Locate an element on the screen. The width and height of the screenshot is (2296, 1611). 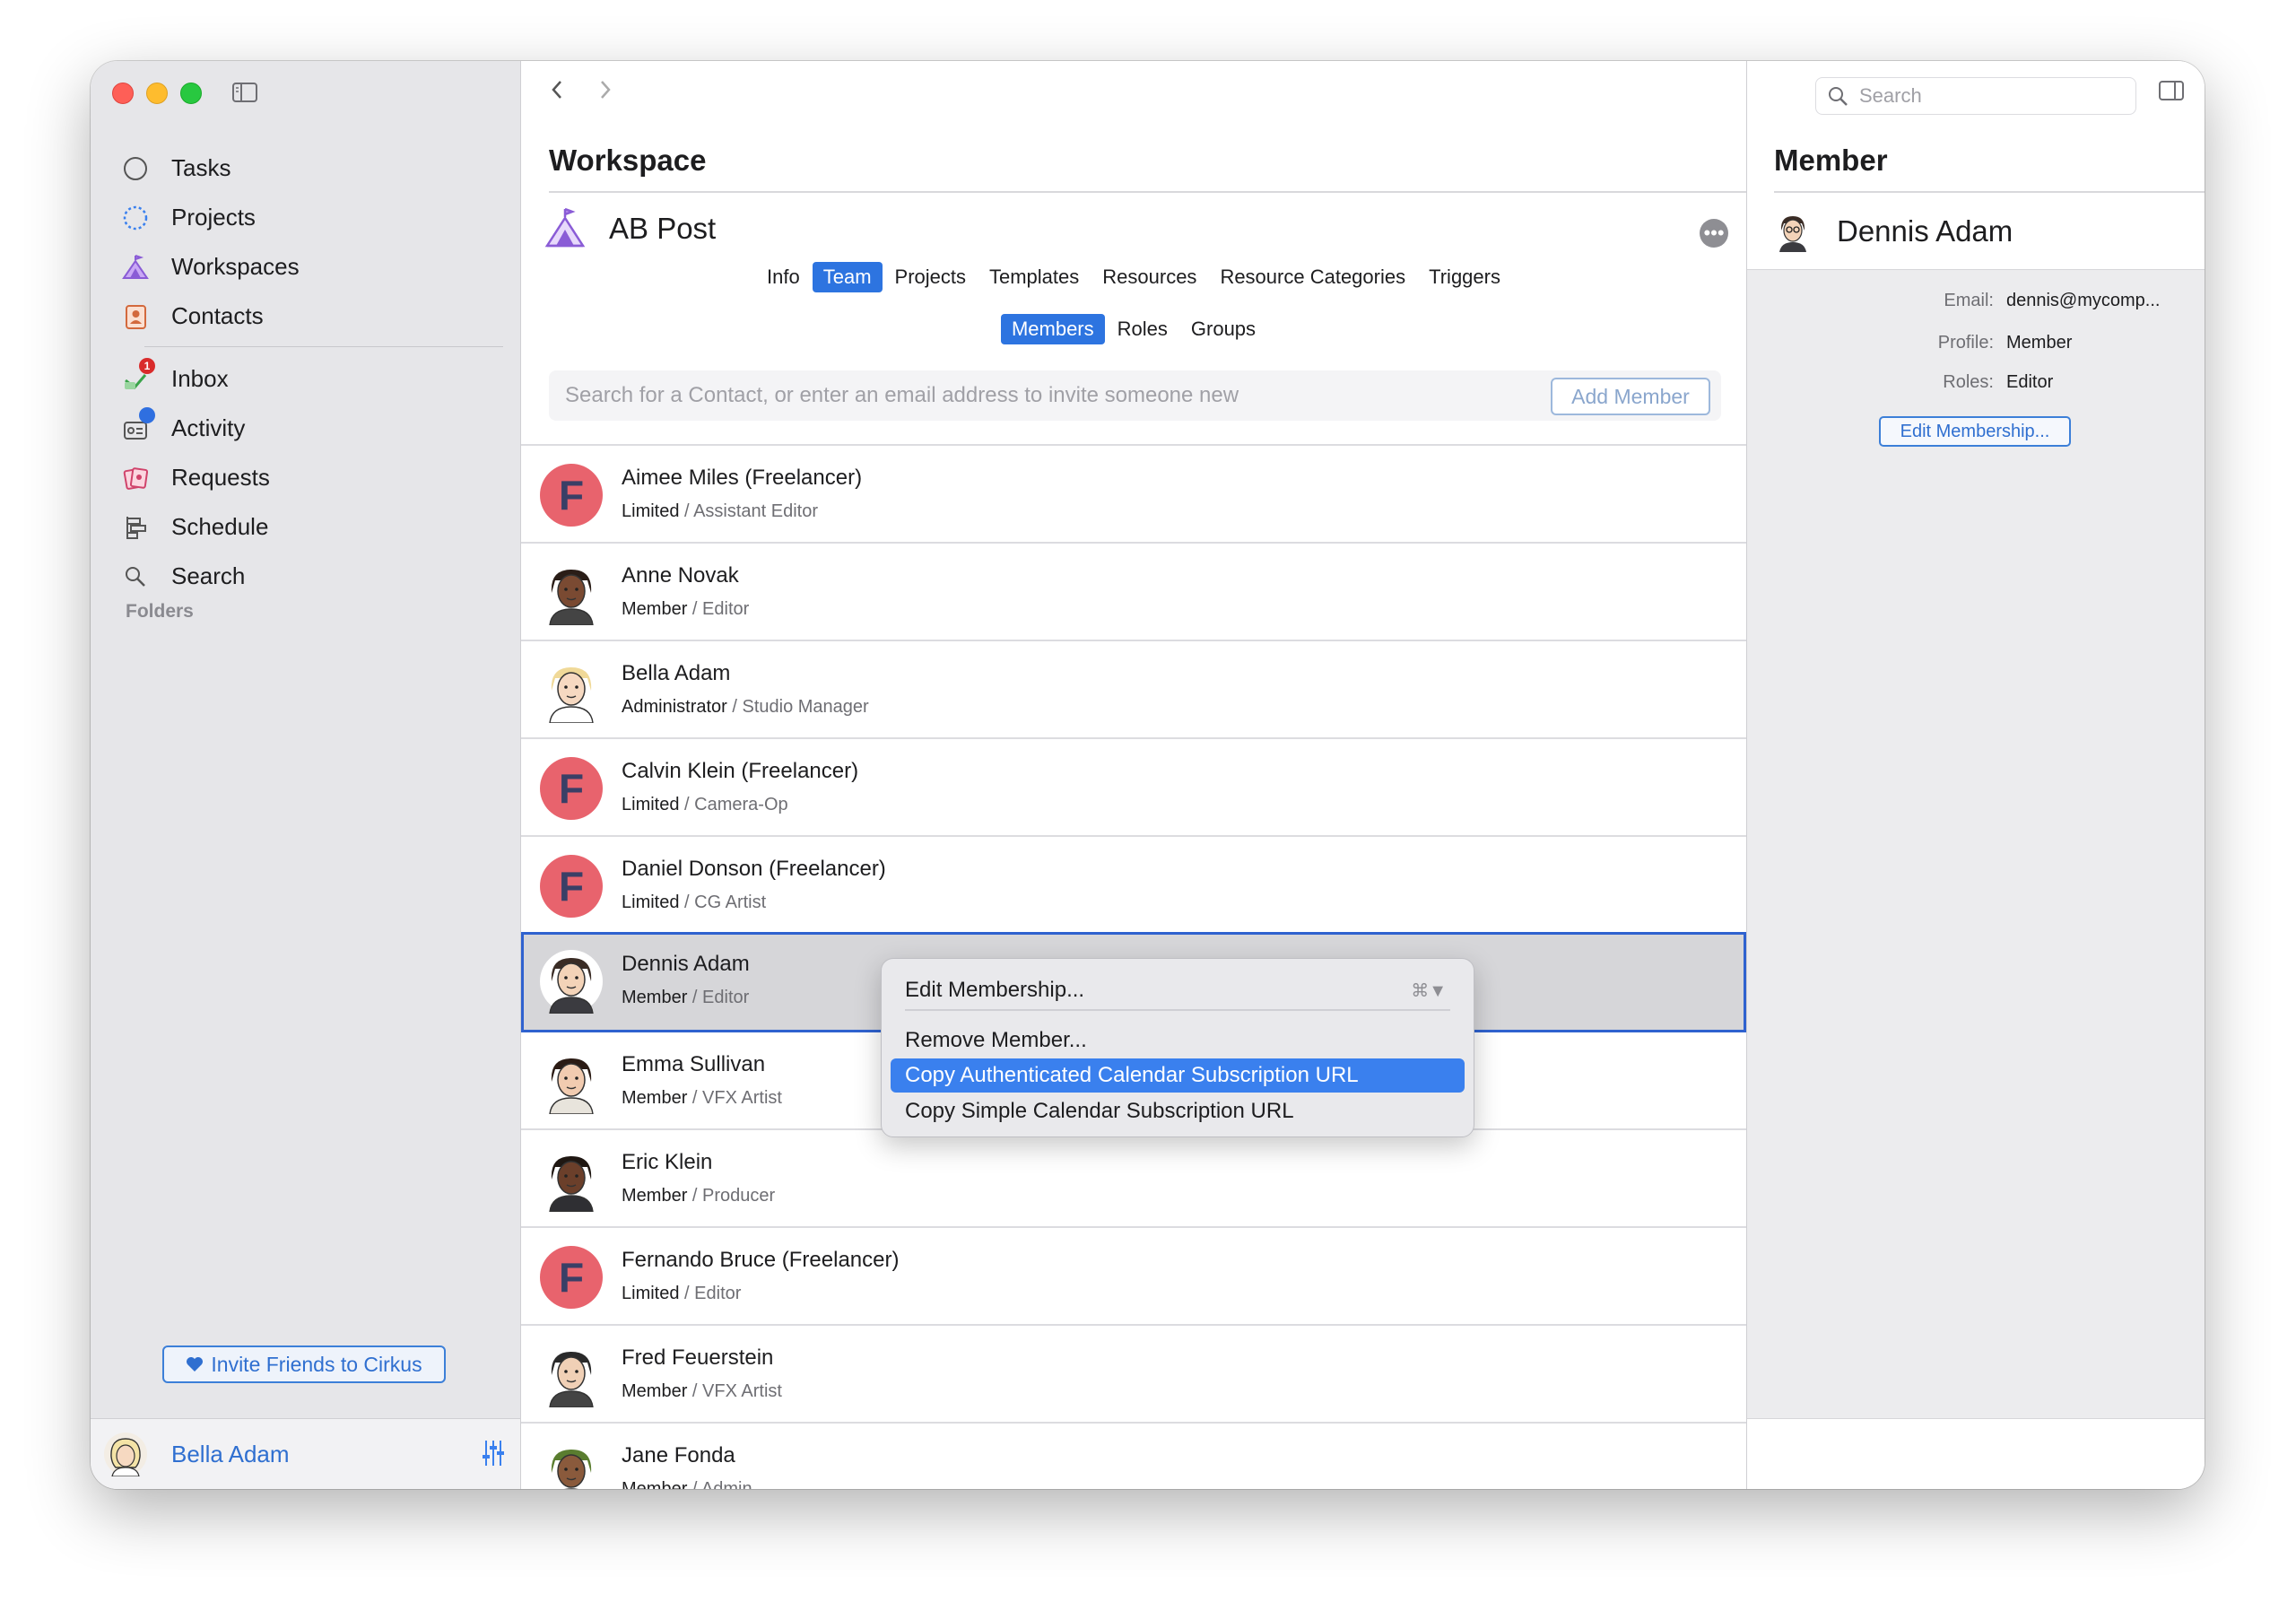
tab-team: Team is located at coordinates (847, 277).